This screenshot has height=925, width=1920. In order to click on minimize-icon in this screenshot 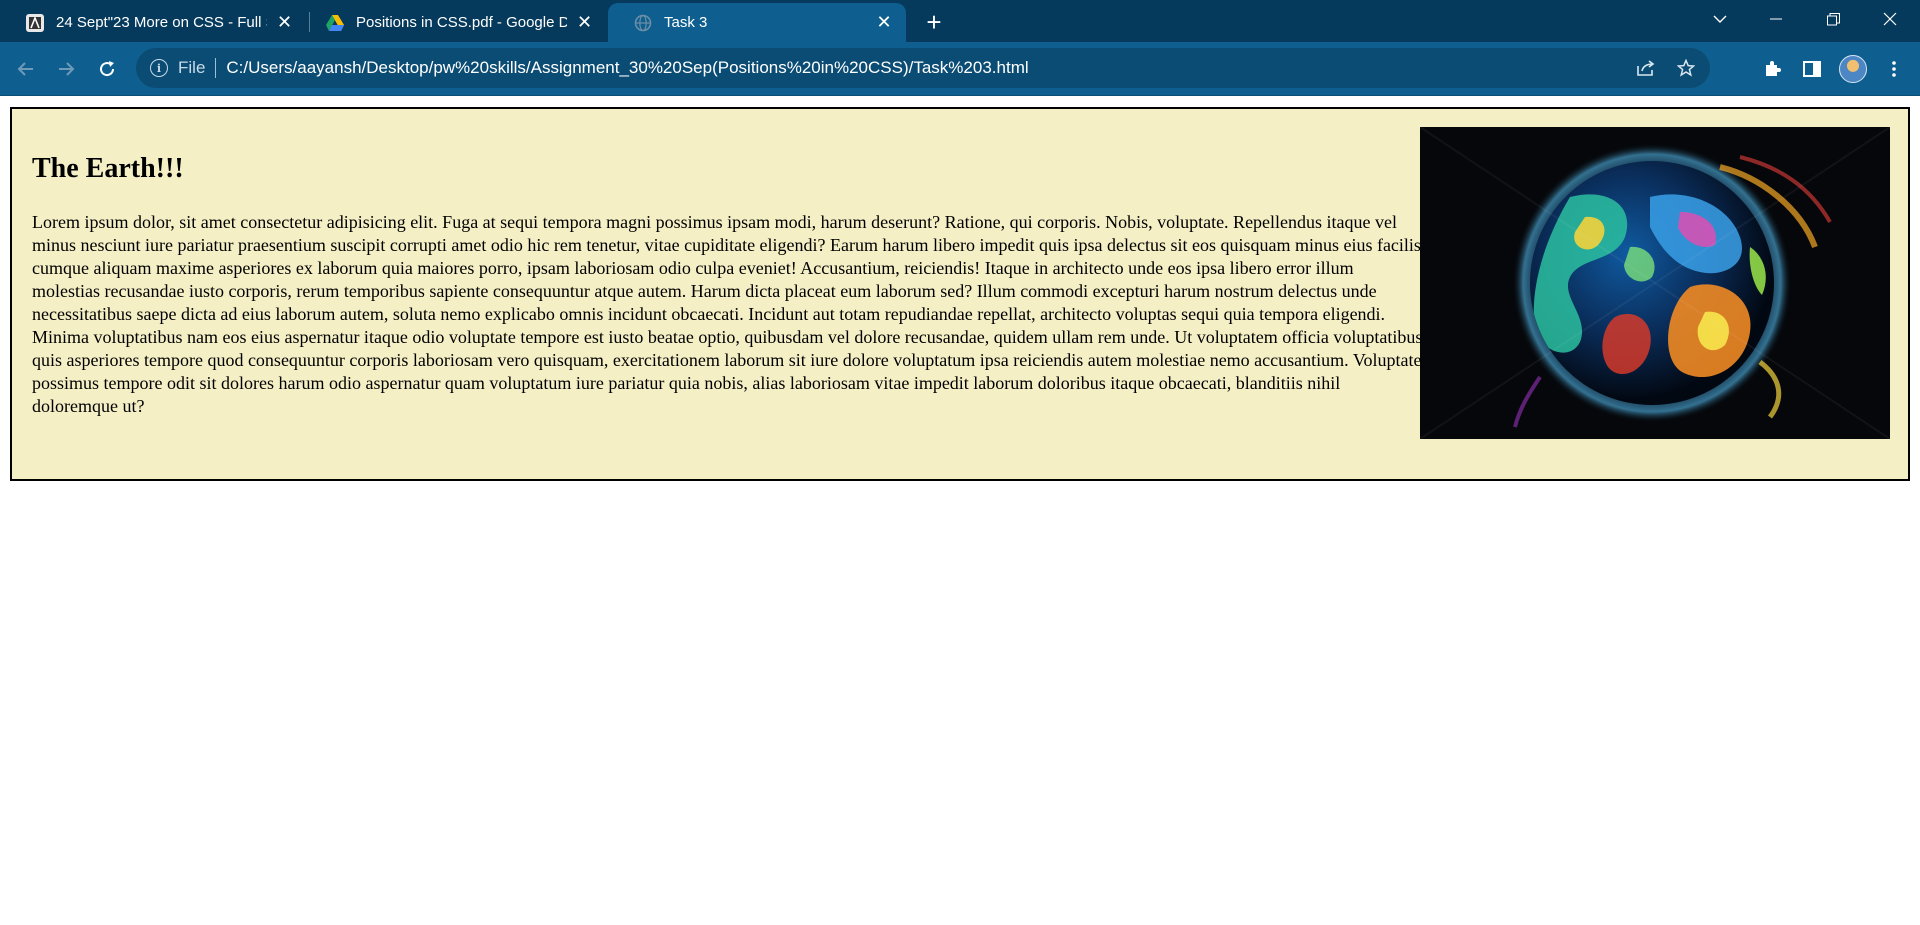, I will do `click(1776, 19)`.